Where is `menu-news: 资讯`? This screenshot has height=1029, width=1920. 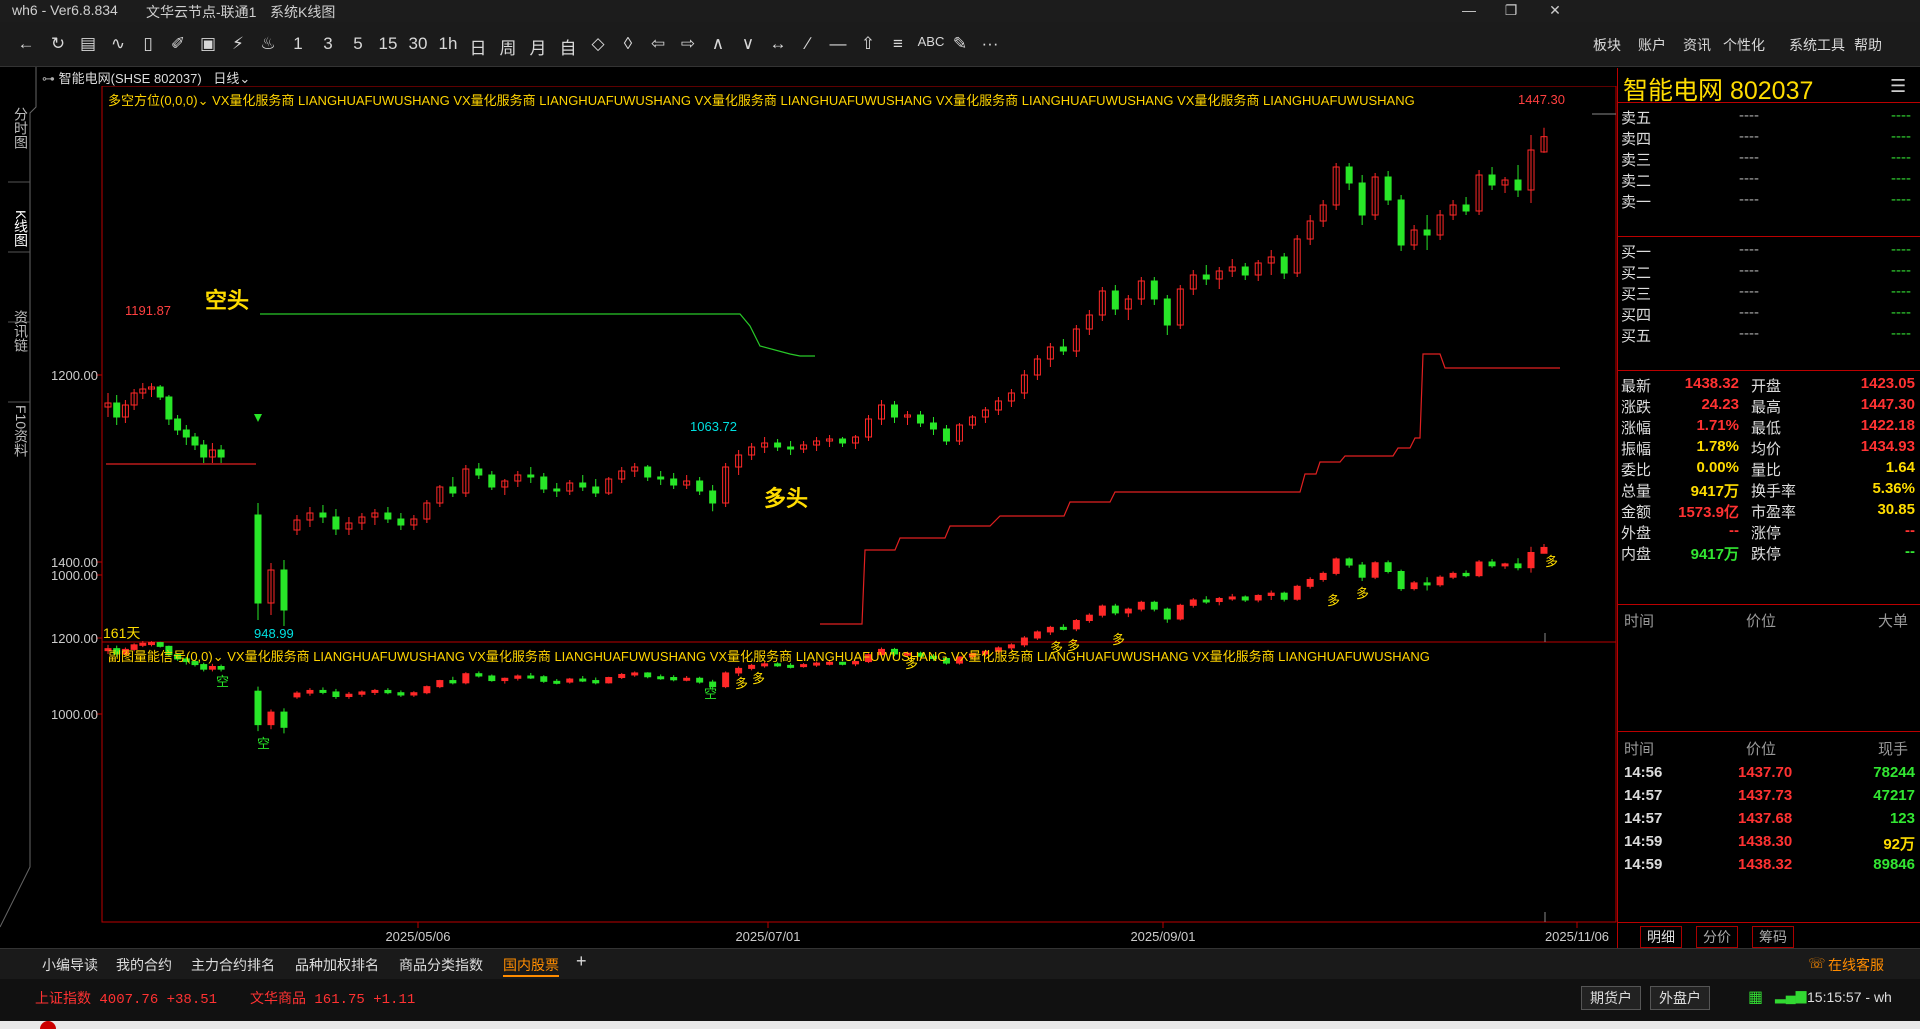
menu-news: 资讯 is located at coordinates (1697, 45).